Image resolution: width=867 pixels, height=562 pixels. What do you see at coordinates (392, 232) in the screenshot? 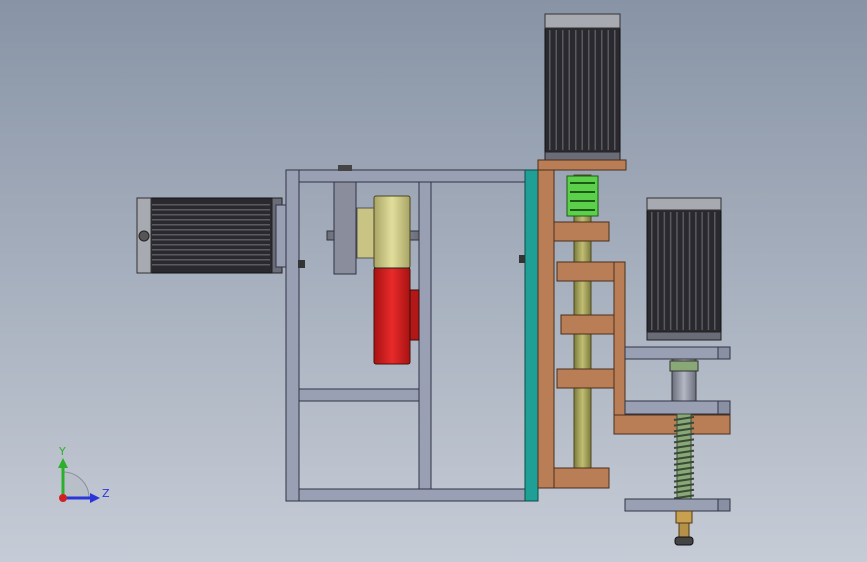
I see `gold-pulley` at bounding box center [392, 232].